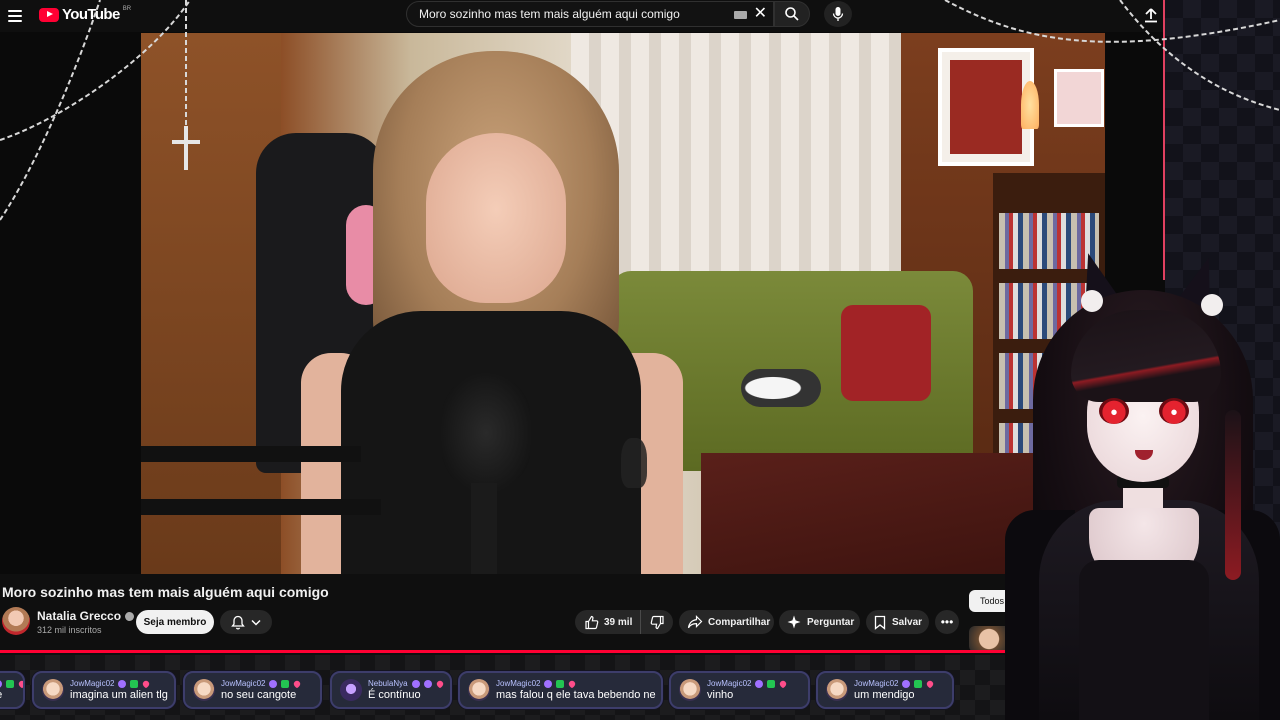  I want to click on like-dislike-group: 39 mil, so click(624, 622).